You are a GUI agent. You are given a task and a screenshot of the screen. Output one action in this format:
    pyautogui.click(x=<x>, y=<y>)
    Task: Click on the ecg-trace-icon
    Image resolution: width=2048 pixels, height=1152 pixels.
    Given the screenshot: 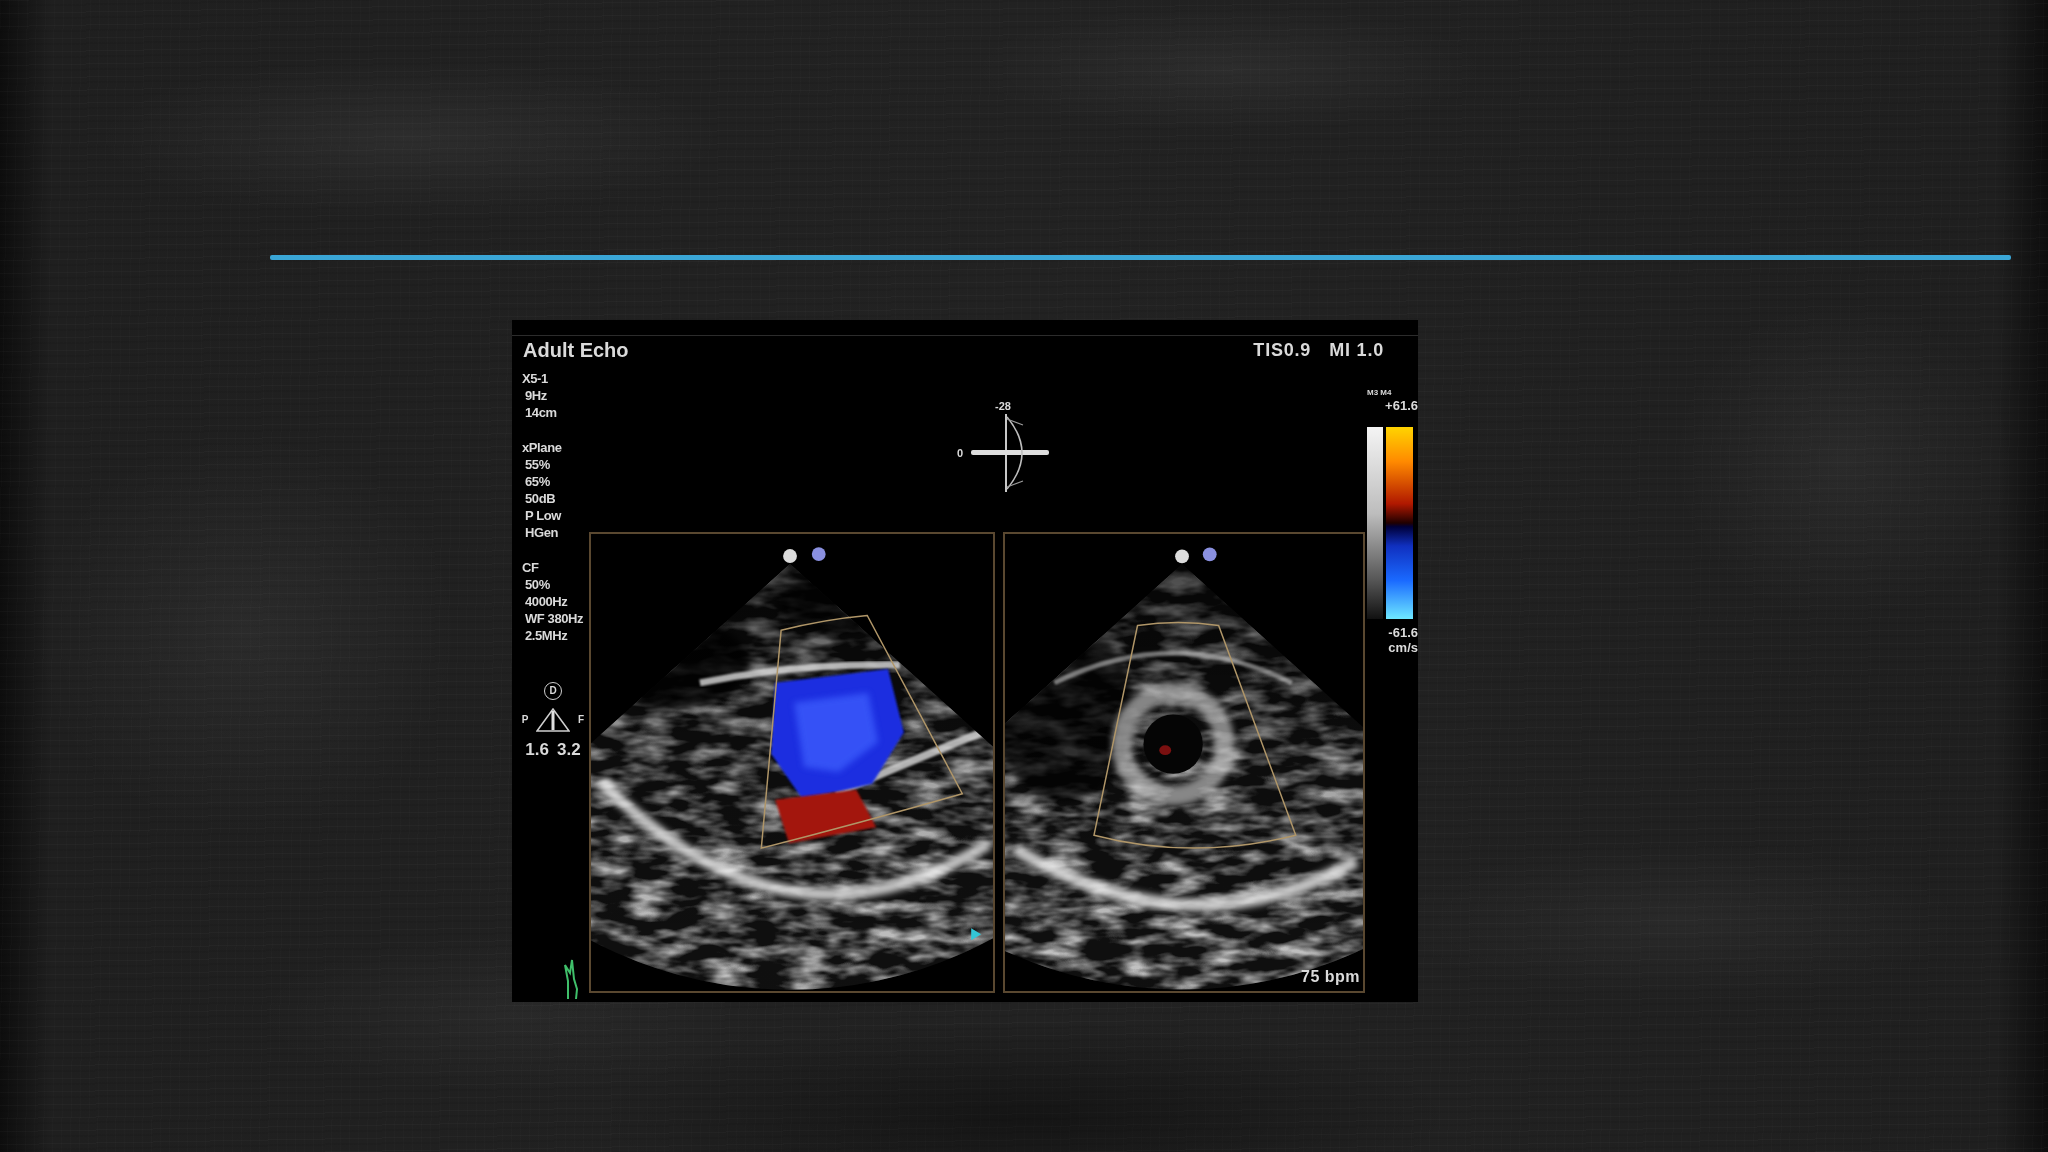 What is the action you would take?
    pyautogui.click(x=572, y=979)
    